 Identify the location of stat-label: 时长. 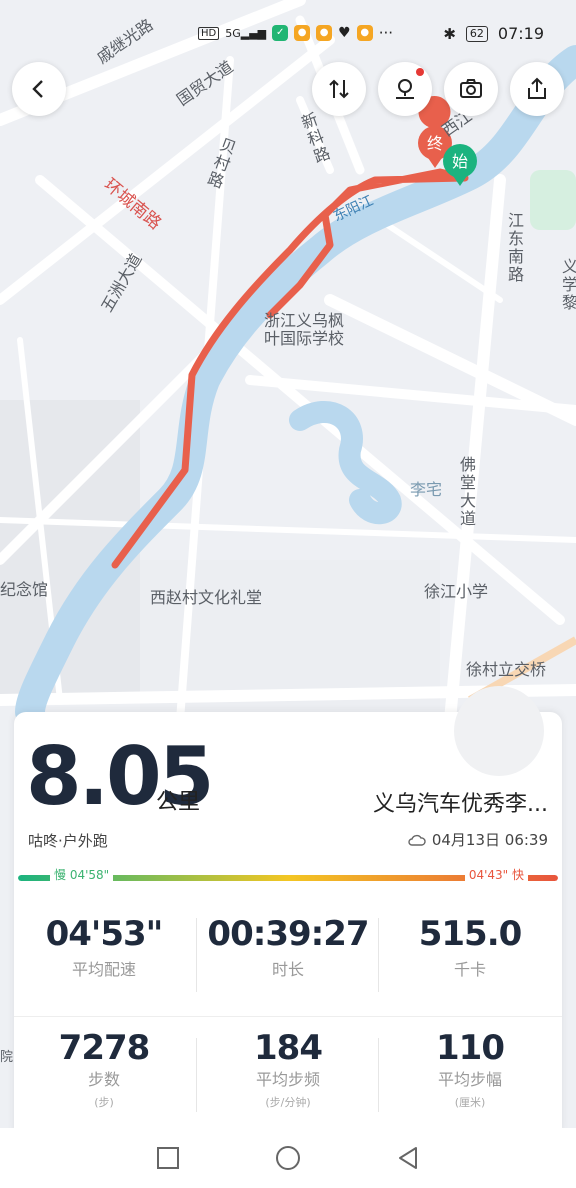
(287, 969).